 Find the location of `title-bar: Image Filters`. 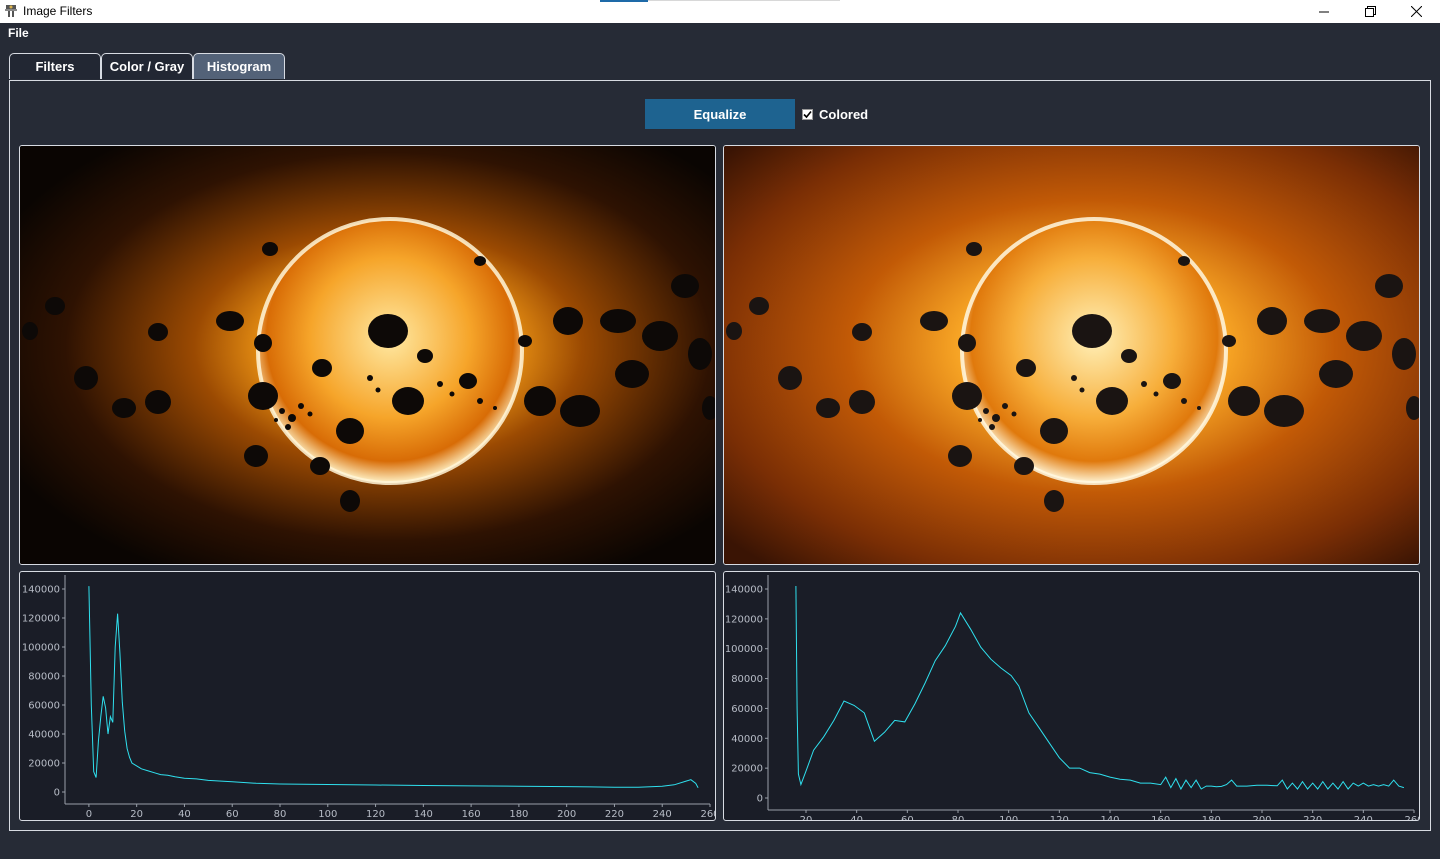

title-bar: Image Filters is located at coordinates (720, 11).